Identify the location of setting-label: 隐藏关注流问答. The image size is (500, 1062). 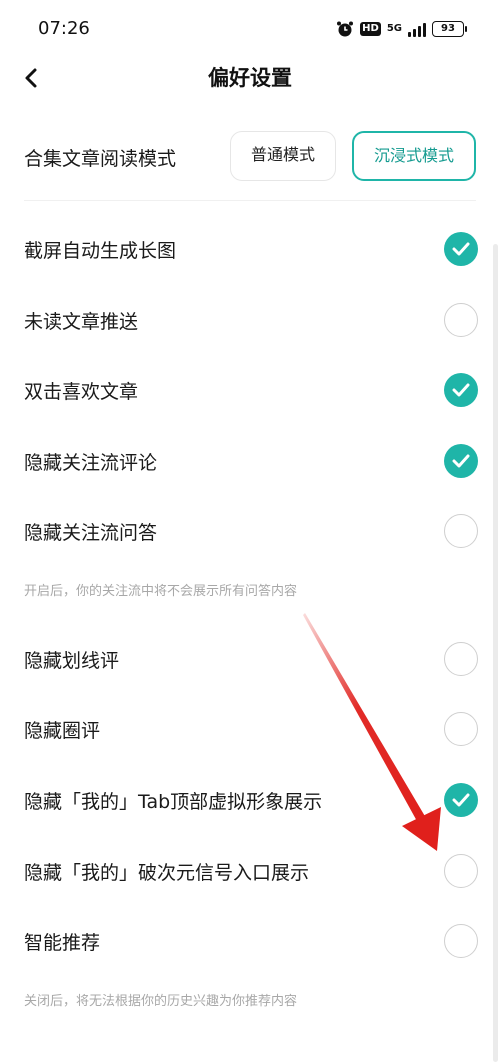
(91, 533).